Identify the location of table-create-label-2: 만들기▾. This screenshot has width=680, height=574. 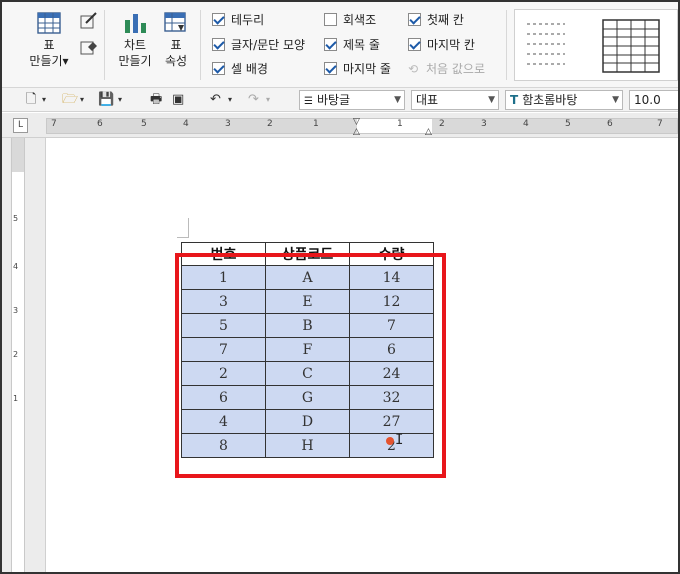
(49, 61).